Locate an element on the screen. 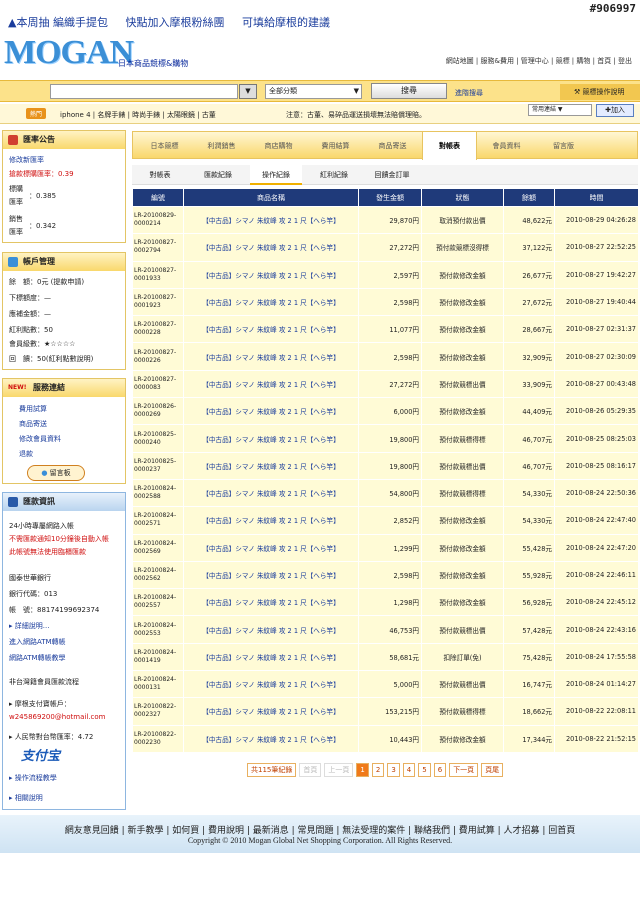  rate-icon is located at coordinates (13, 140).